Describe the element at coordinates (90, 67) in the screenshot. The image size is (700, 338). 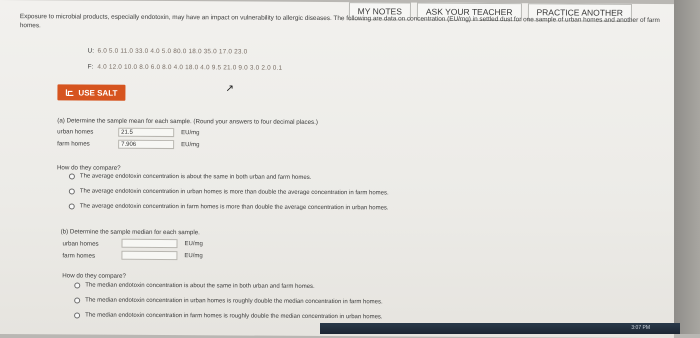
I see `farm-data-label: F:` at that location.